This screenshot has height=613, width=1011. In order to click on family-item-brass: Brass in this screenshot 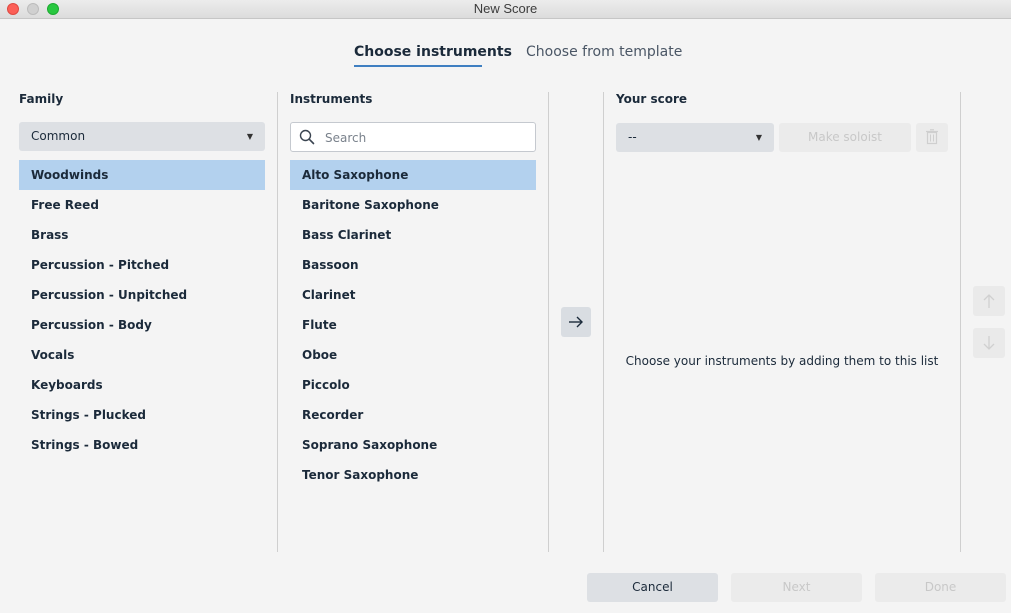, I will do `click(142, 235)`.